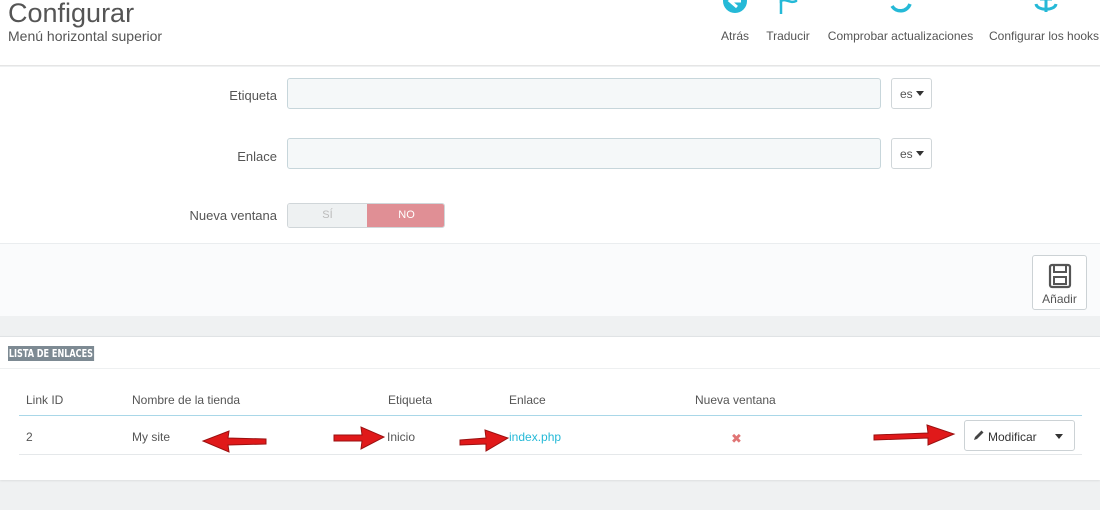 This screenshot has height=510, width=1100. Describe the element at coordinates (901, 8) in the screenshot. I see `refresh-icon` at that location.